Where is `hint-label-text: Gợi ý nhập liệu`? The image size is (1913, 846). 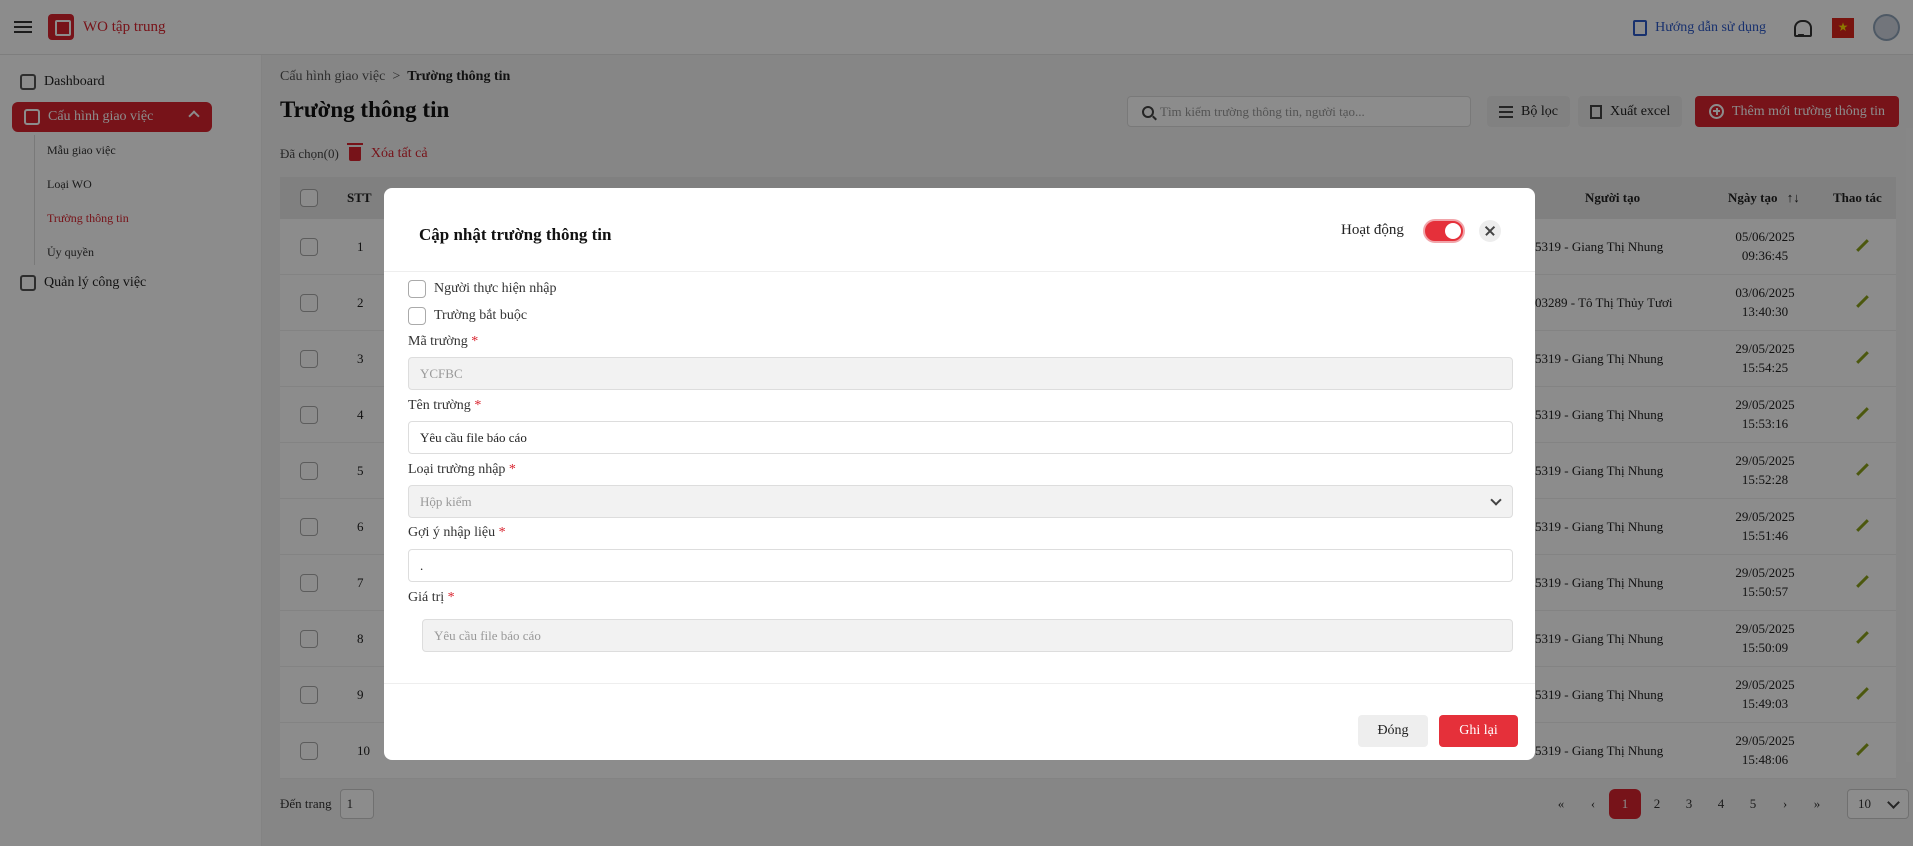
hint-label-text: Gợi ý nhập liệu is located at coordinates (452, 532).